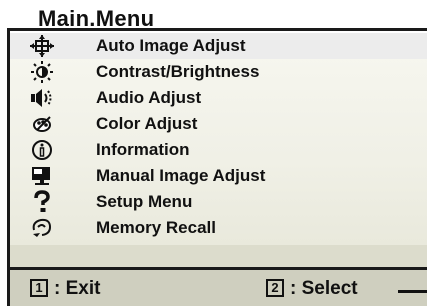 The height and width of the screenshot is (306, 427). I want to click on menu-item-memory-recall: Memory Recall, so click(218, 228).